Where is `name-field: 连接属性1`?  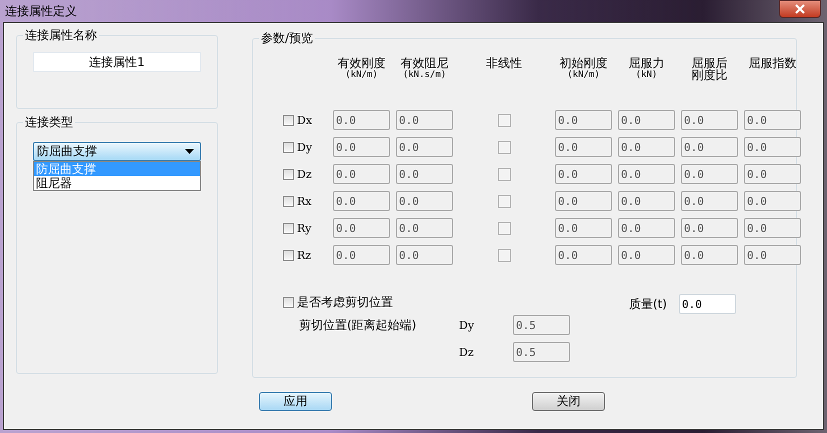 name-field: 连接属性1 is located at coordinates (117, 62).